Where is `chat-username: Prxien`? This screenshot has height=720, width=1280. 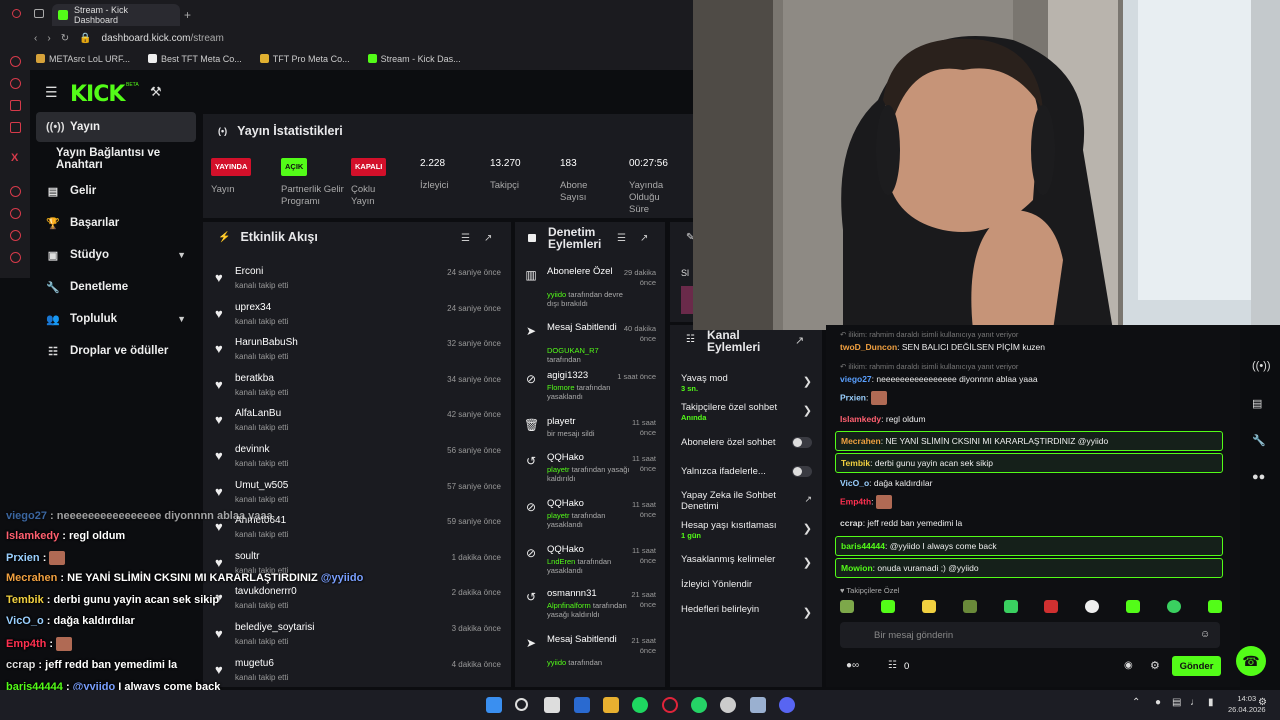 chat-username: Prxien is located at coordinates (853, 397).